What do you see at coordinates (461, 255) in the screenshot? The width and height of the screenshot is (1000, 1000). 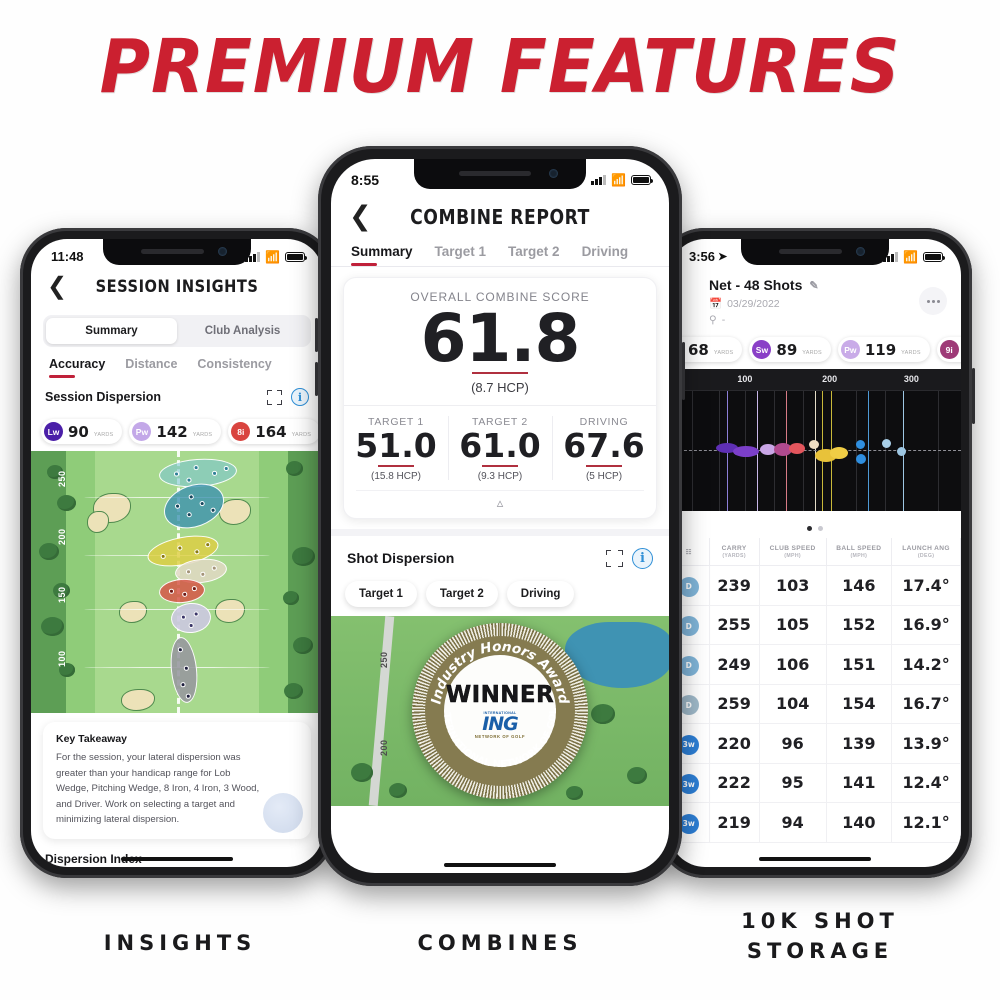 I see `tab-target-1: Target 1` at bounding box center [461, 255].